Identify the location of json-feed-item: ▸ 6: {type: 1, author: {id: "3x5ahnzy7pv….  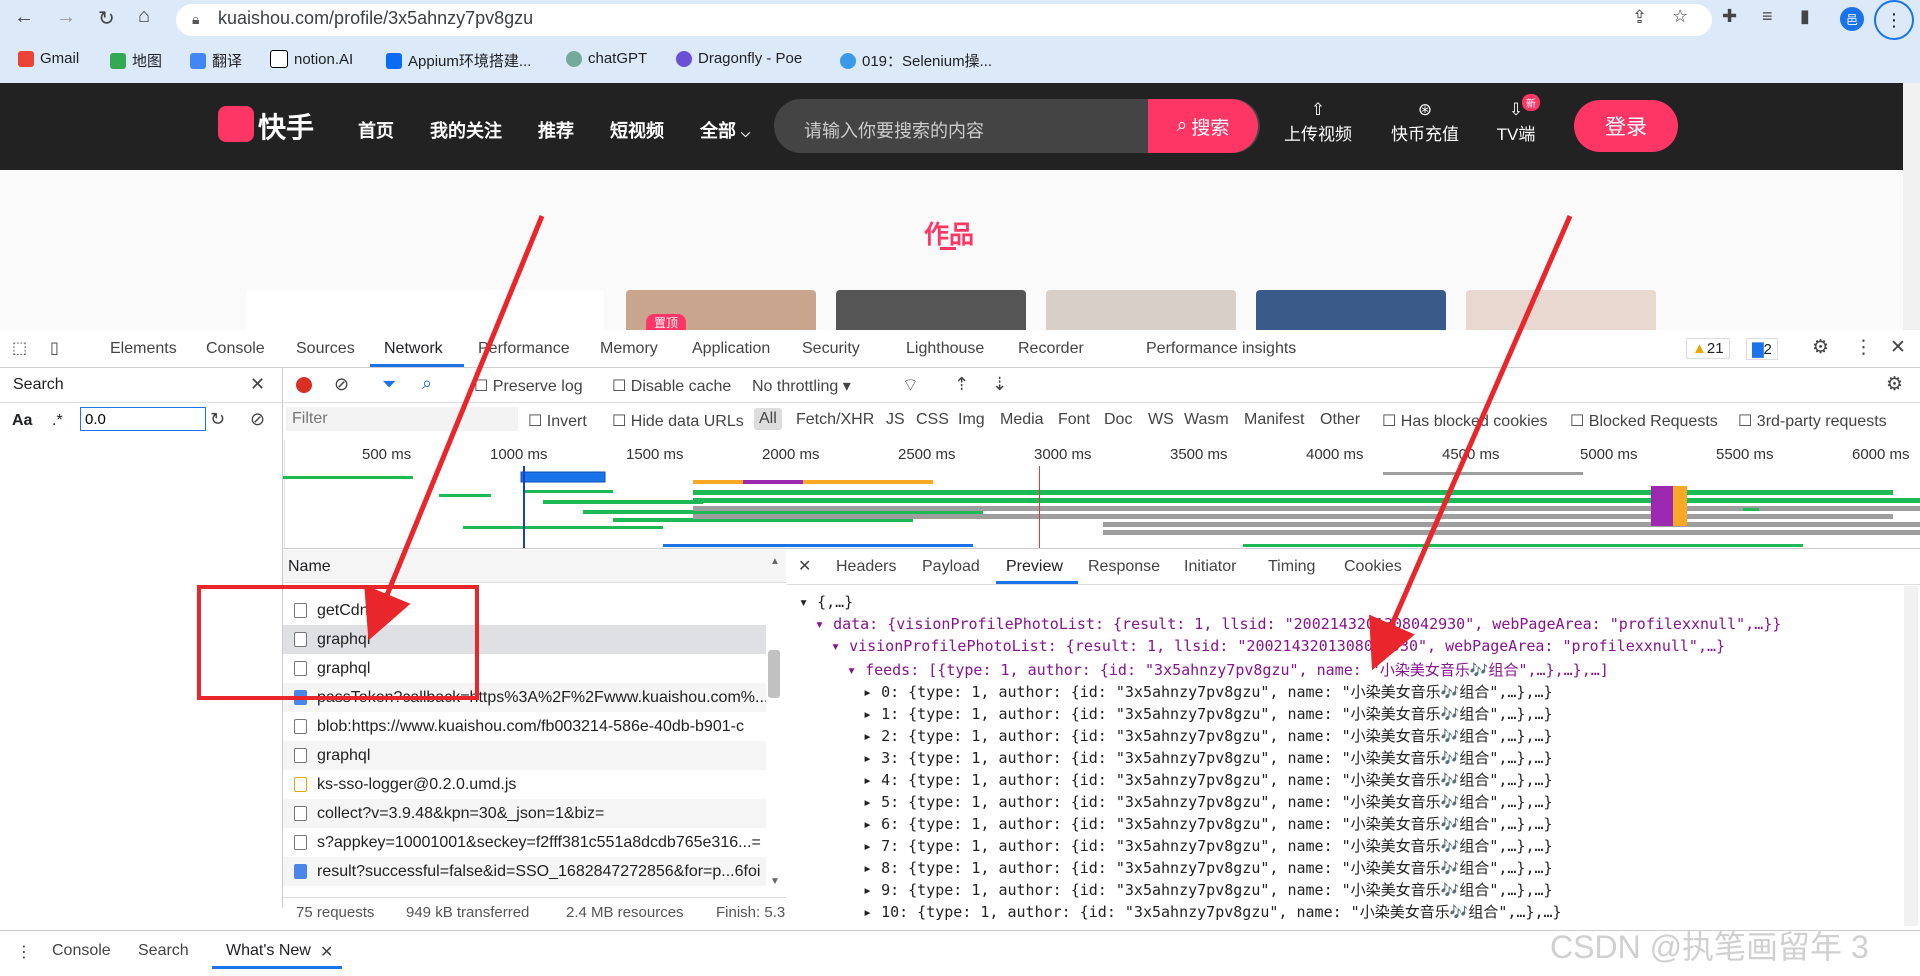
(1208, 823).